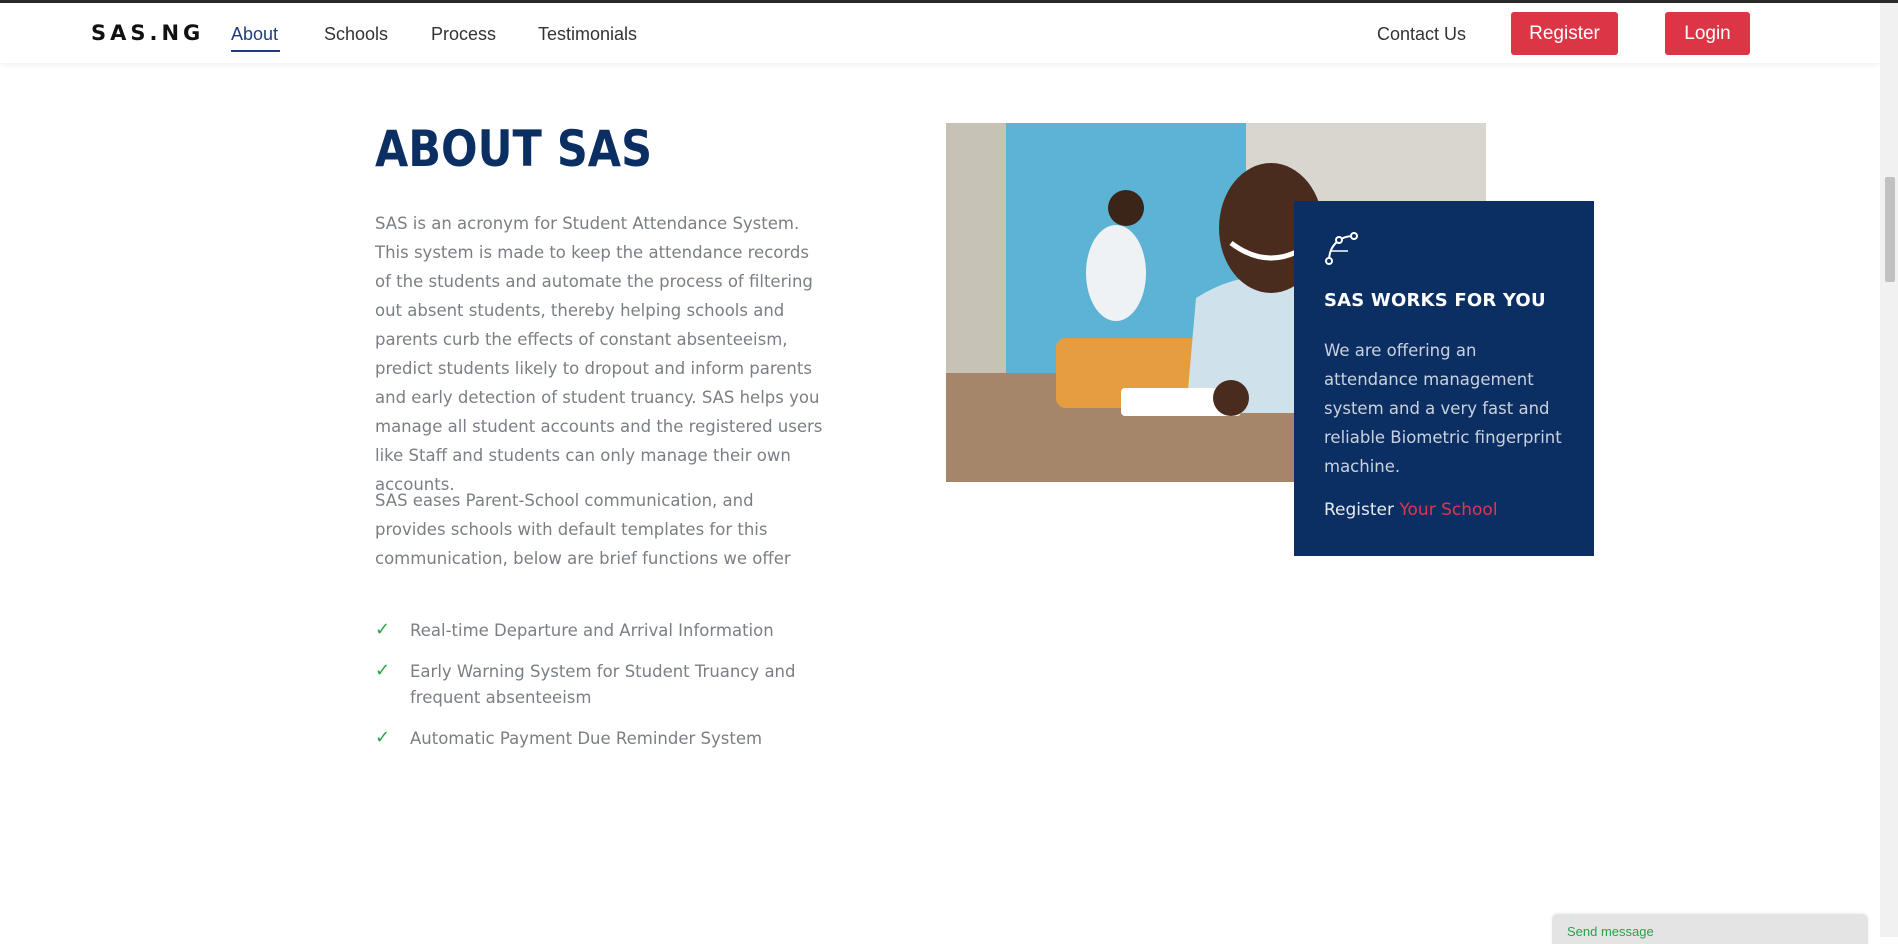 This screenshot has height=944, width=1898. Describe the element at coordinates (463, 34) in the screenshot. I see `nav-link-process: Process` at that location.